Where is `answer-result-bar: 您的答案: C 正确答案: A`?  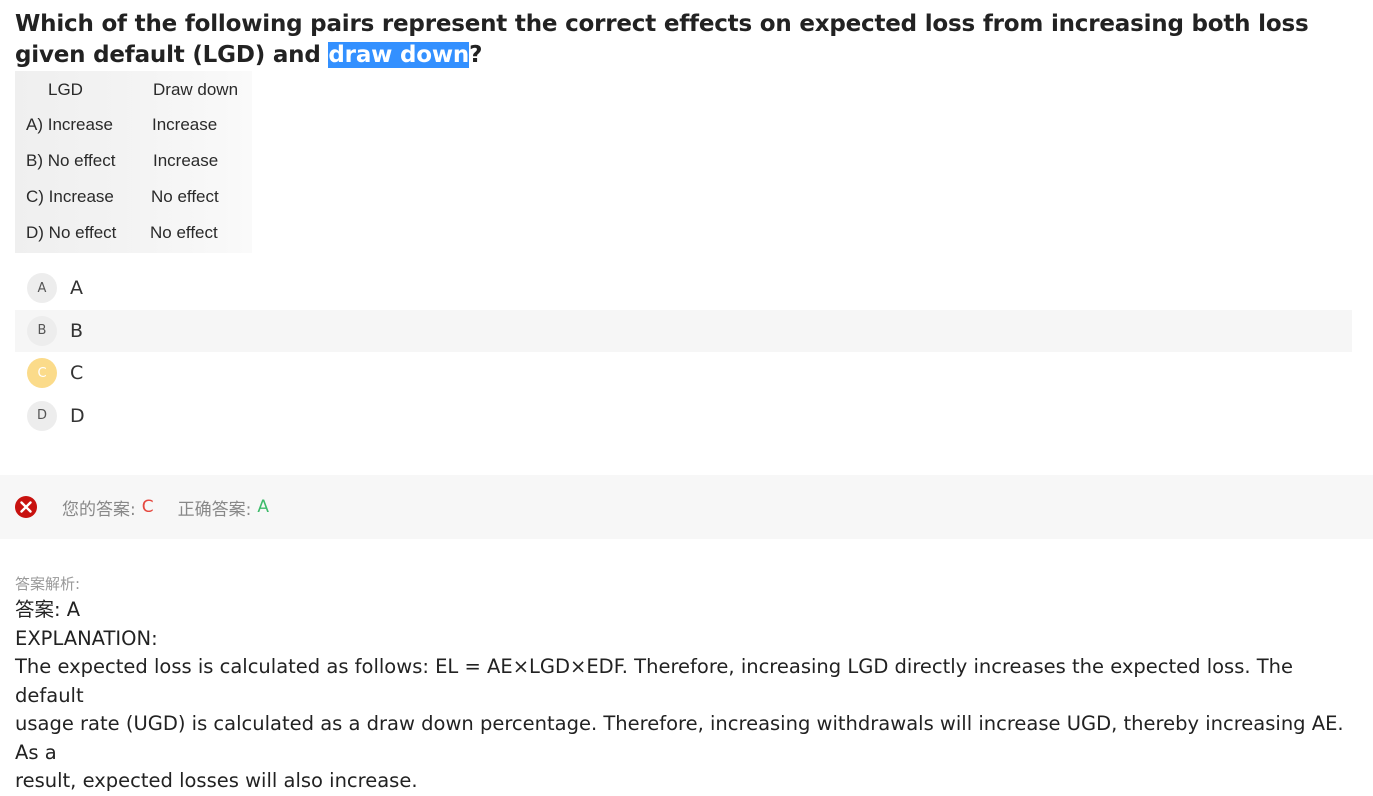
answer-result-bar: 您的答案: C 正确答案: A is located at coordinates (686, 507).